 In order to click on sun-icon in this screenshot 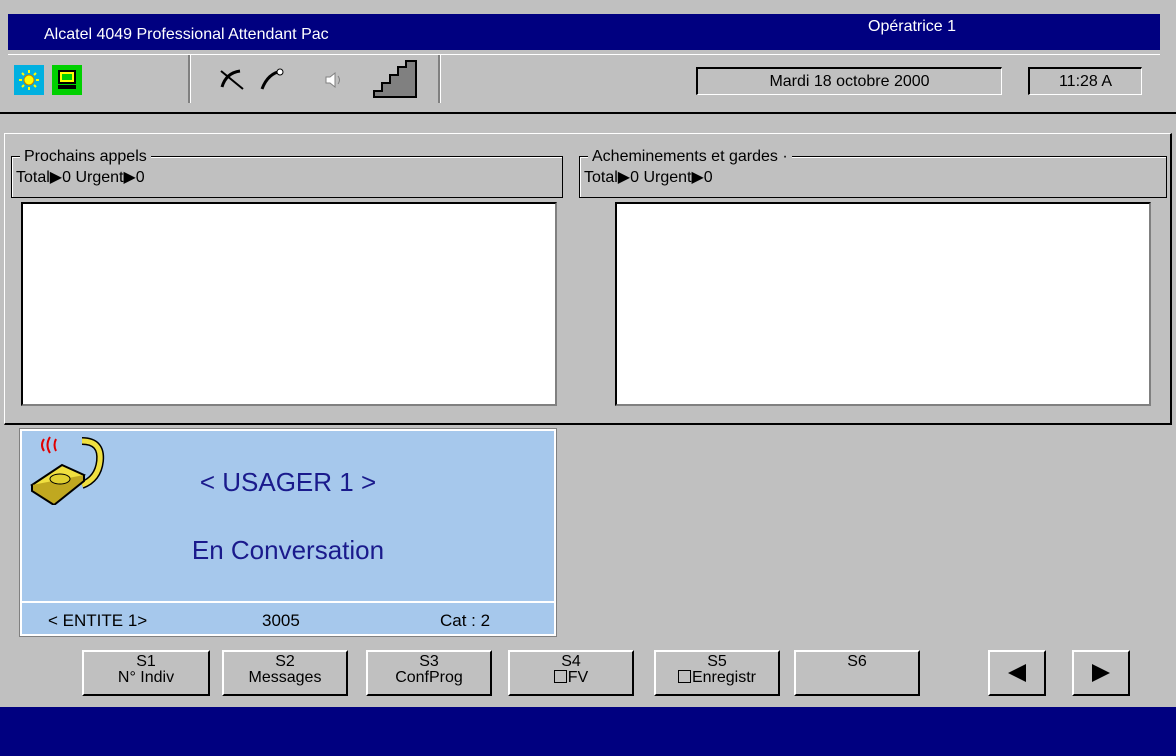, I will do `click(29, 80)`.